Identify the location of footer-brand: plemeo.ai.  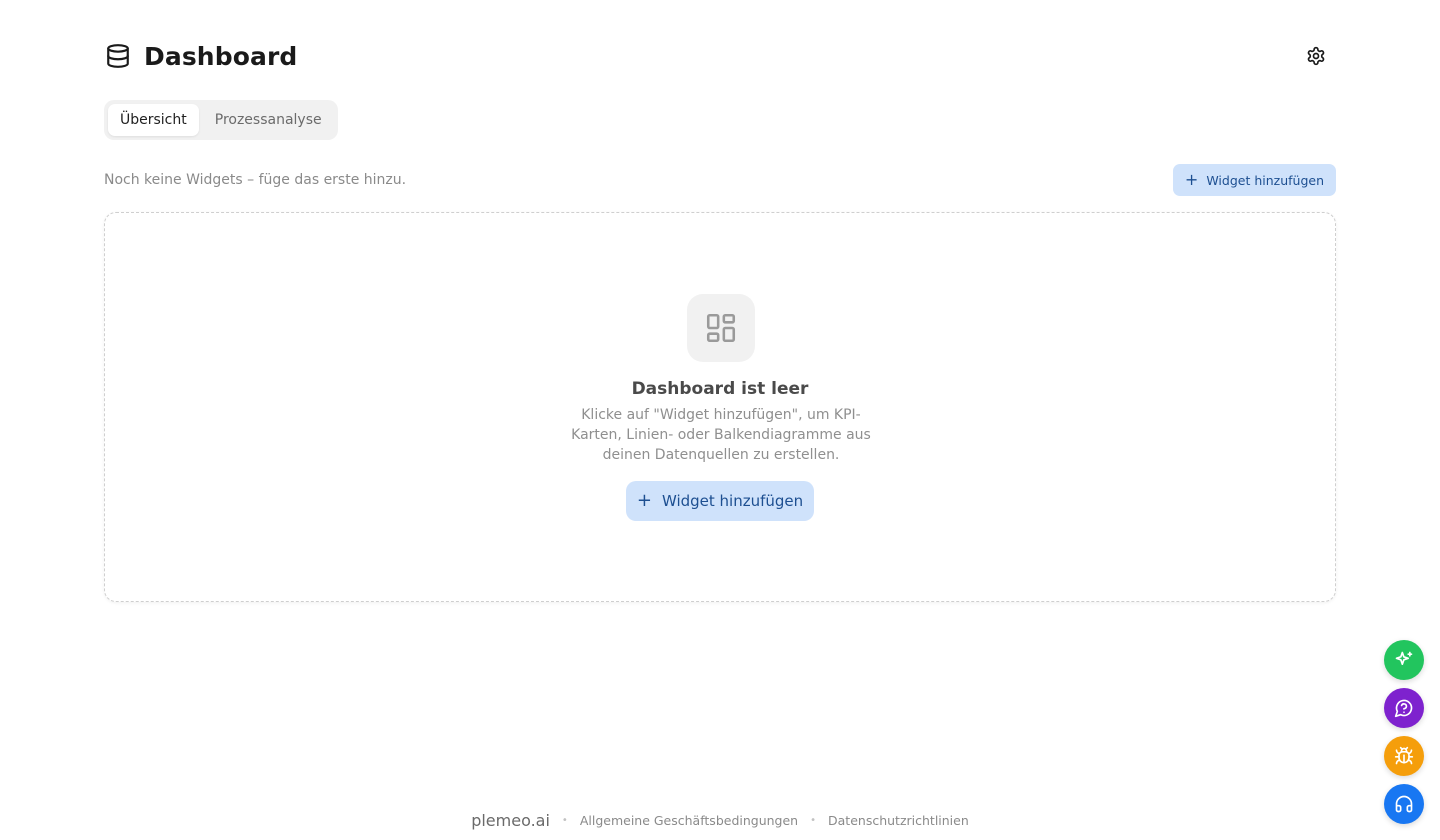
(510, 820).